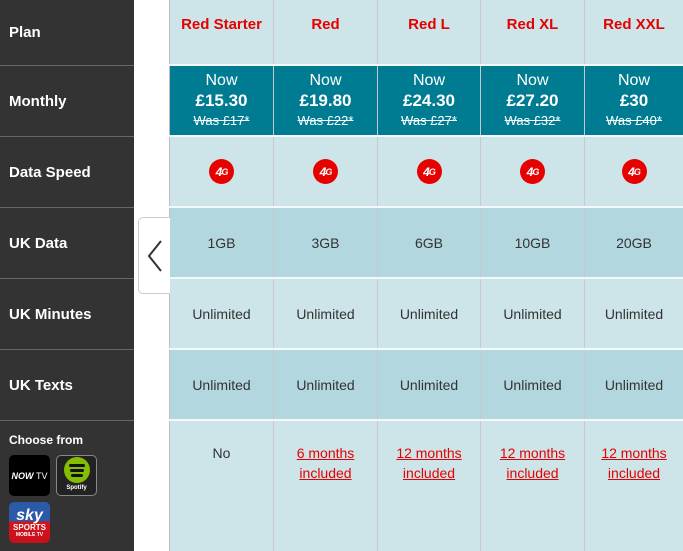  What do you see at coordinates (634, 120) in the screenshot?
I see `was-price: Was £40*` at bounding box center [634, 120].